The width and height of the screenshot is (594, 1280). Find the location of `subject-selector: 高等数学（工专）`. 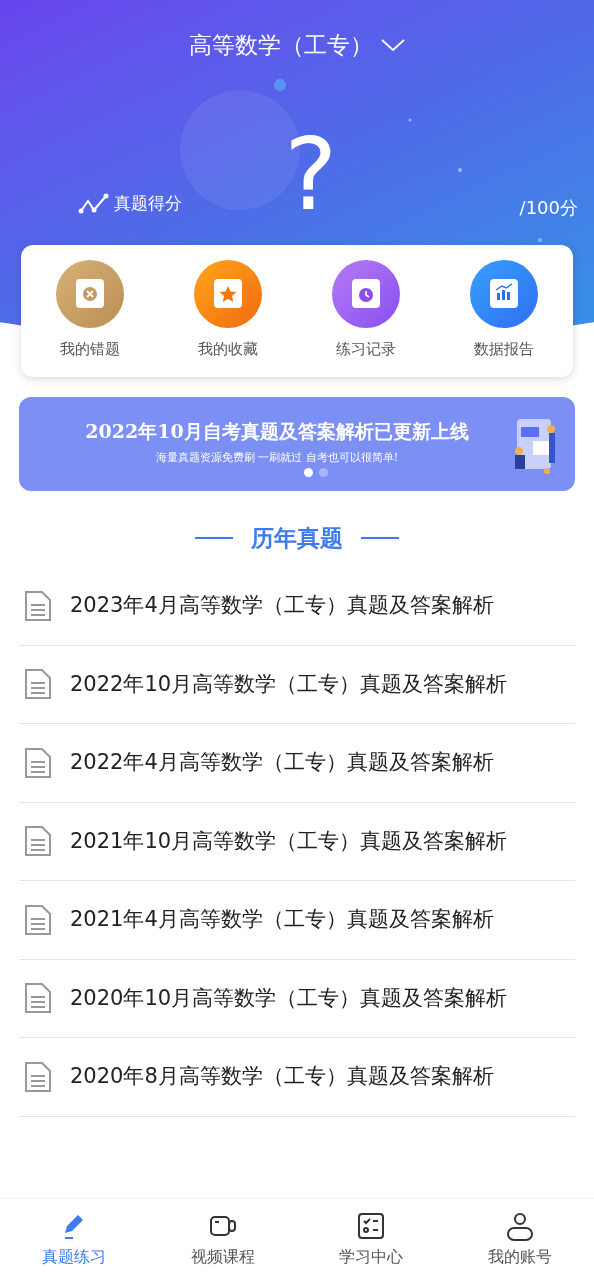

subject-selector: 高等数学（工专） is located at coordinates (297, 45).